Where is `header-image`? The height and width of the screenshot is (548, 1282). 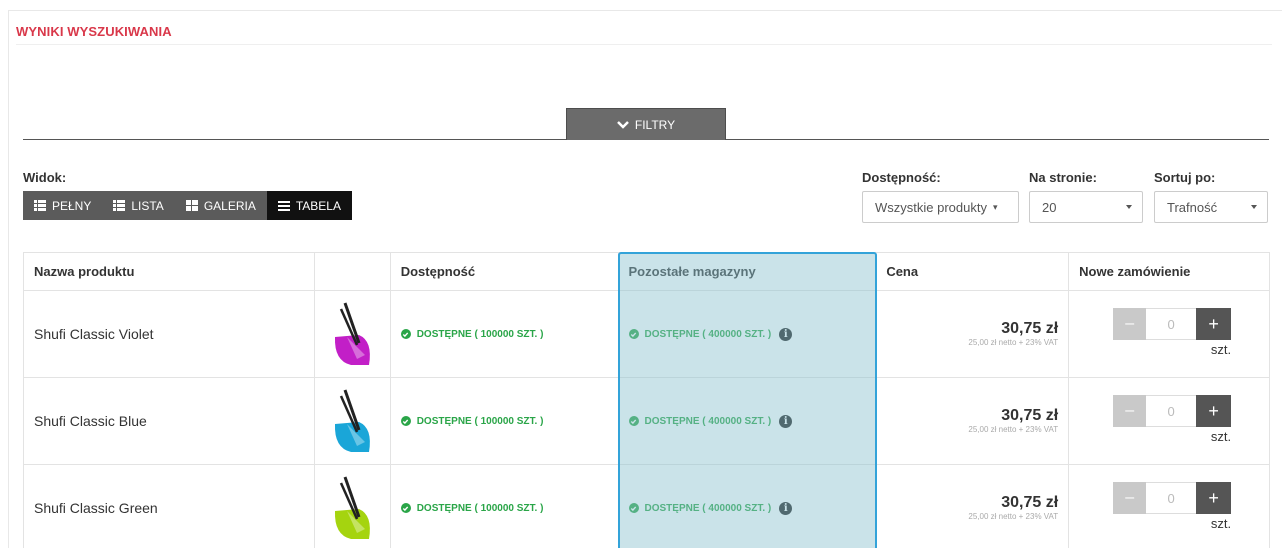 header-image is located at coordinates (353, 271).